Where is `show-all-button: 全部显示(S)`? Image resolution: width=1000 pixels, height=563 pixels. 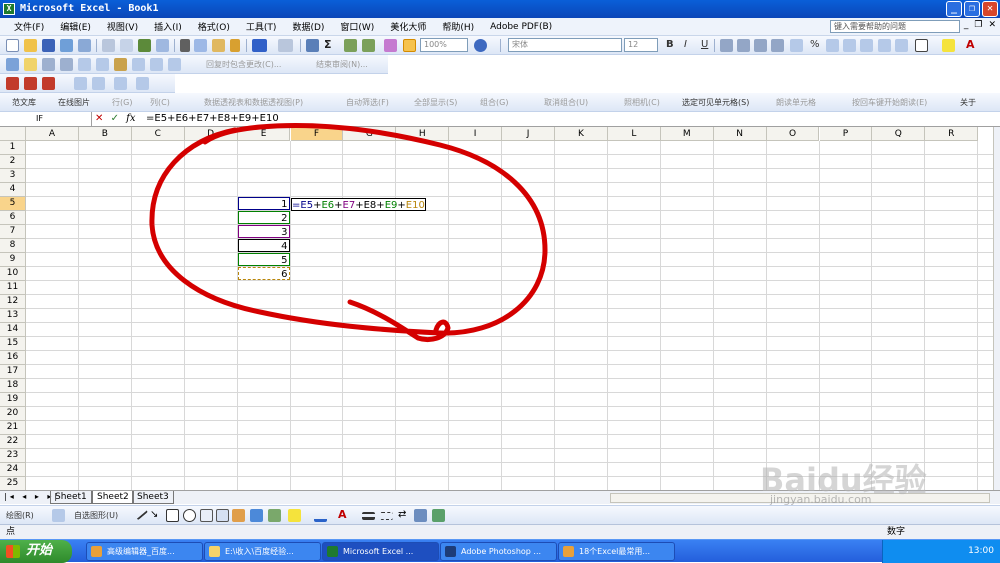 show-all-button: 全部显示(S) is located at coordinates (435, 102).